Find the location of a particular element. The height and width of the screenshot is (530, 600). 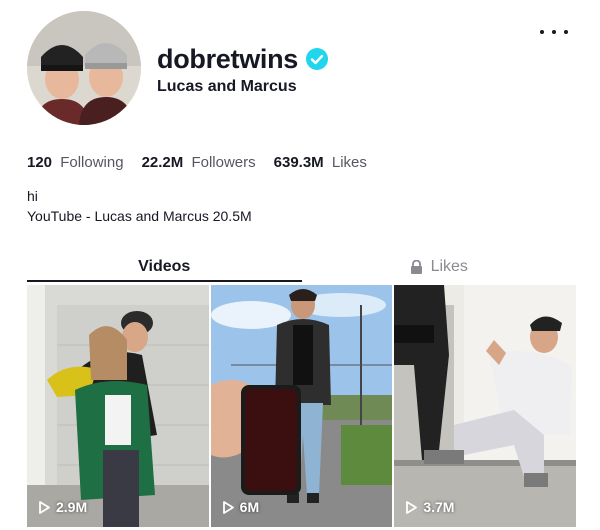

username-row: dobretwins is located at coordinates (243, 59).